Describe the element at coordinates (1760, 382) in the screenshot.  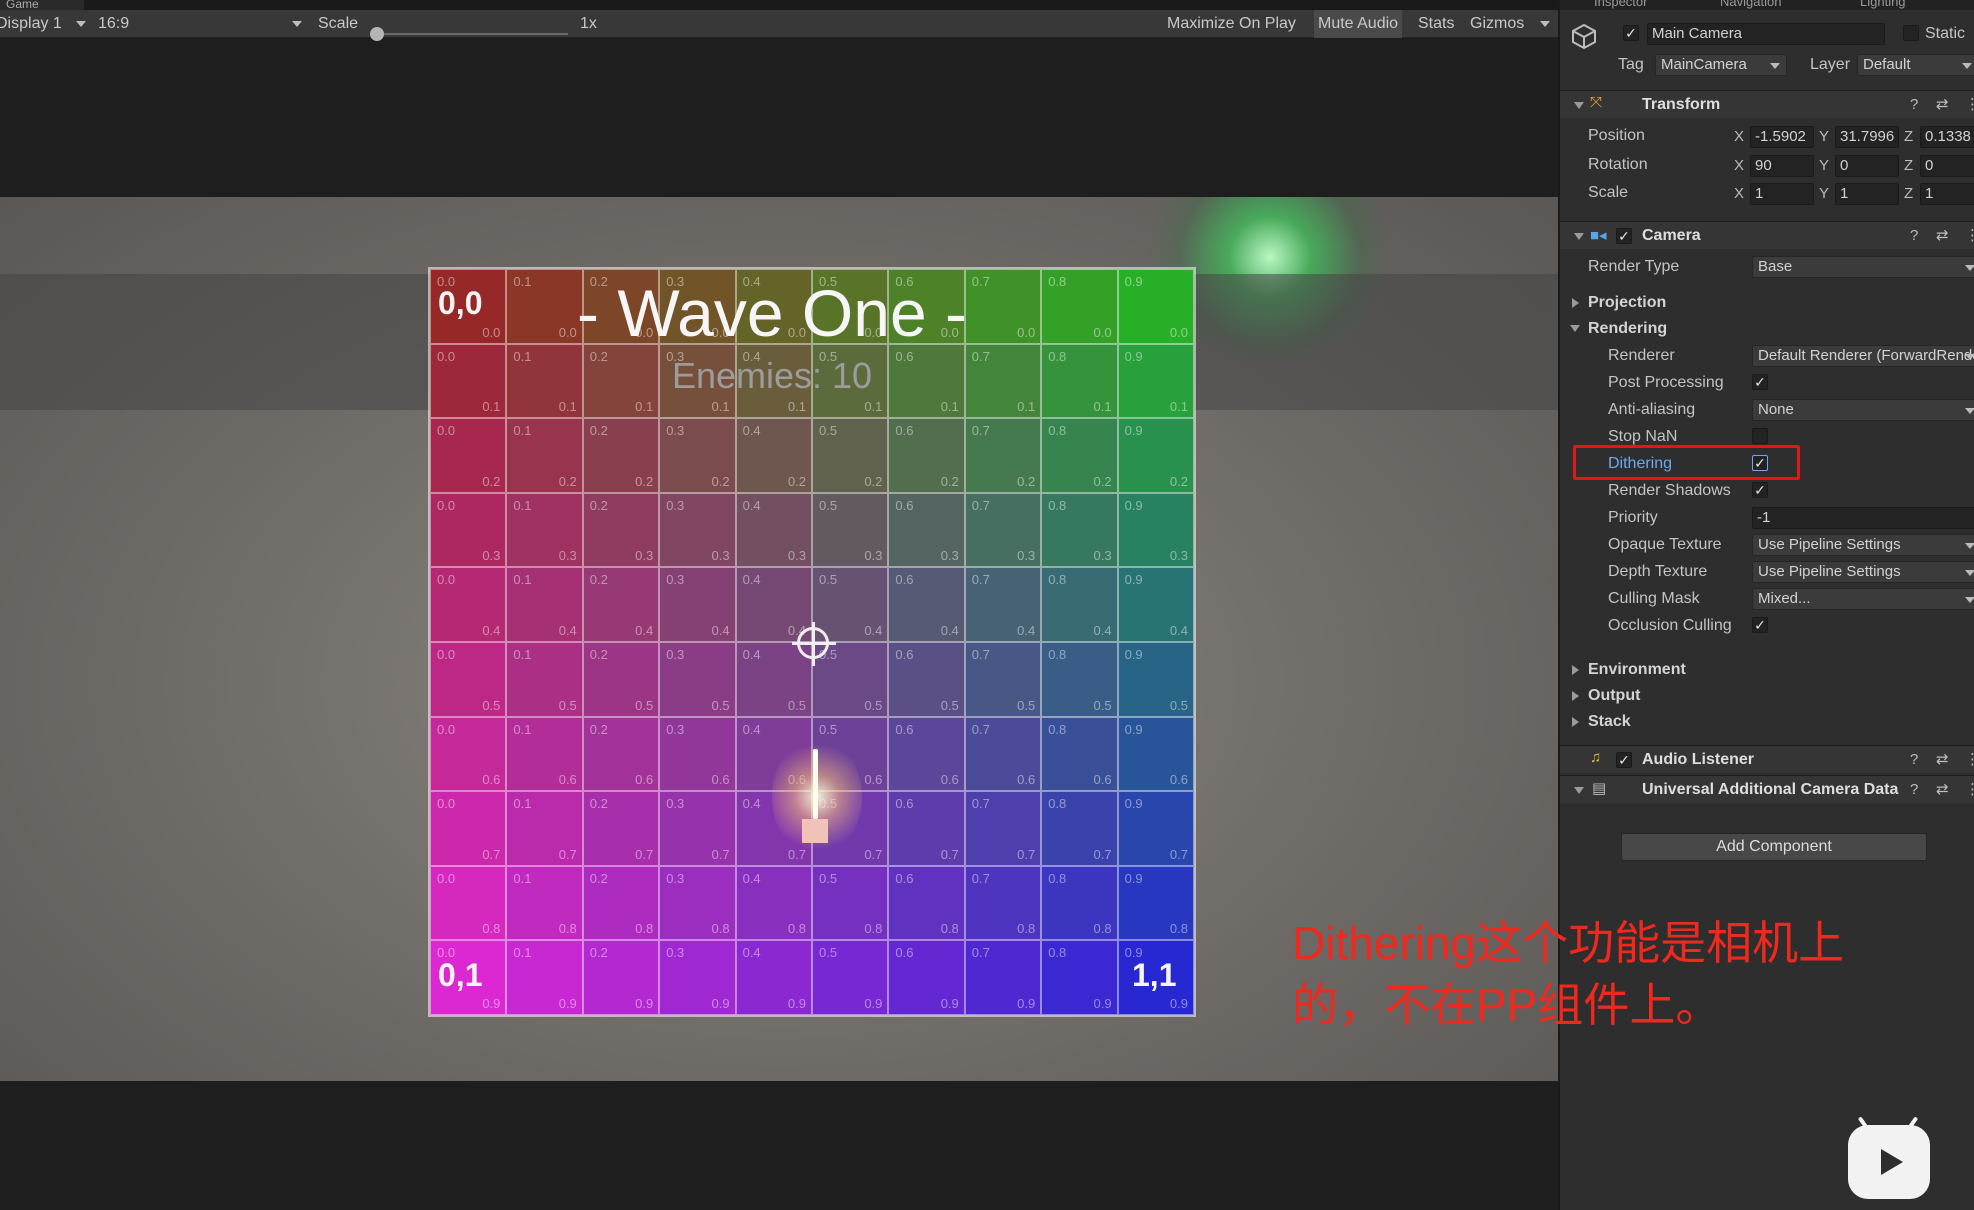
I see `post-processing-checkbox: ✓` at that location.